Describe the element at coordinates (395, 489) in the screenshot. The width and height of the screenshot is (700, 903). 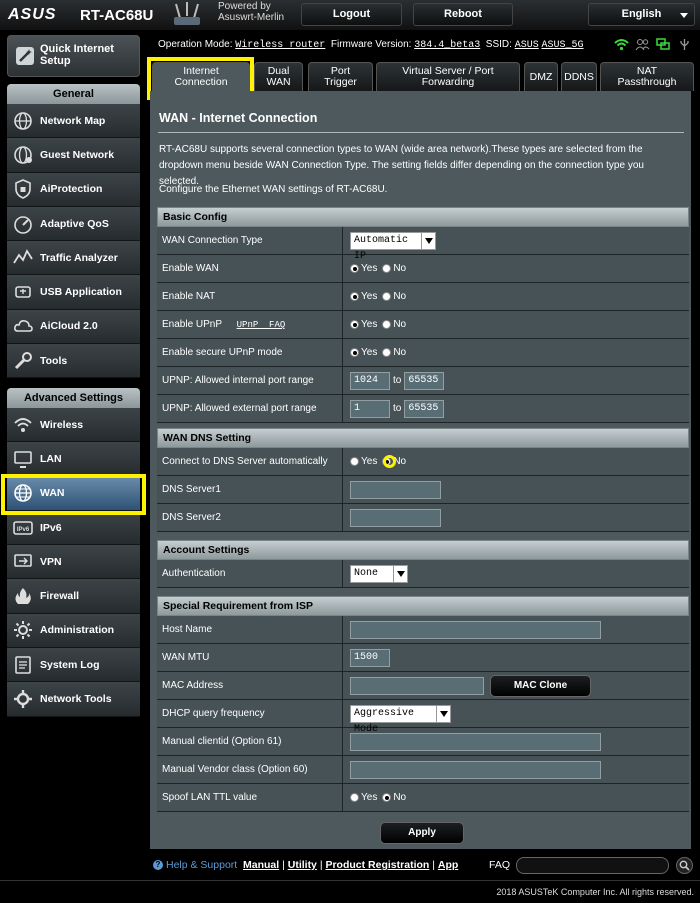
I see `dns-server1-input` at that location.